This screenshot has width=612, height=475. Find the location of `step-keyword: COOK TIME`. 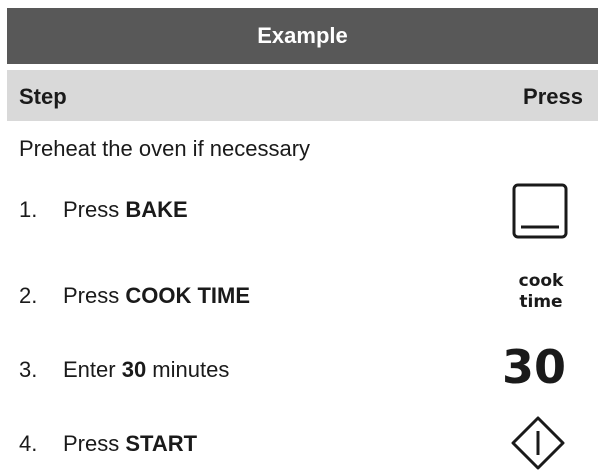

step-keyword: COOK TIME is located at coordinates (188, 295).